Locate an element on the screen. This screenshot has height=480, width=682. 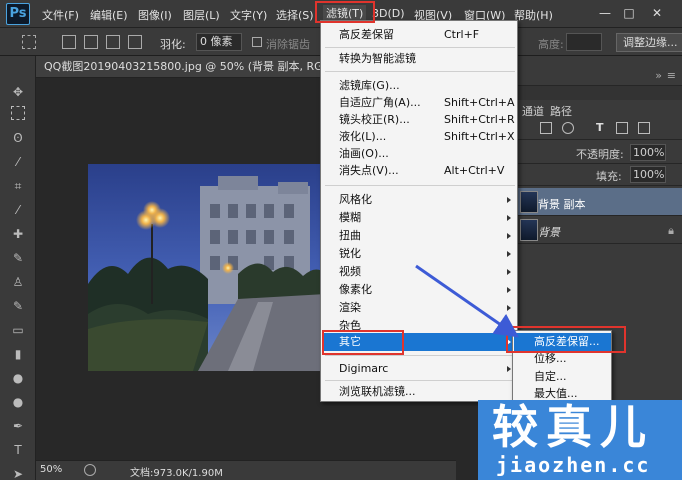
watermark-title: 较真儿 is located at coordinates (573, 427).